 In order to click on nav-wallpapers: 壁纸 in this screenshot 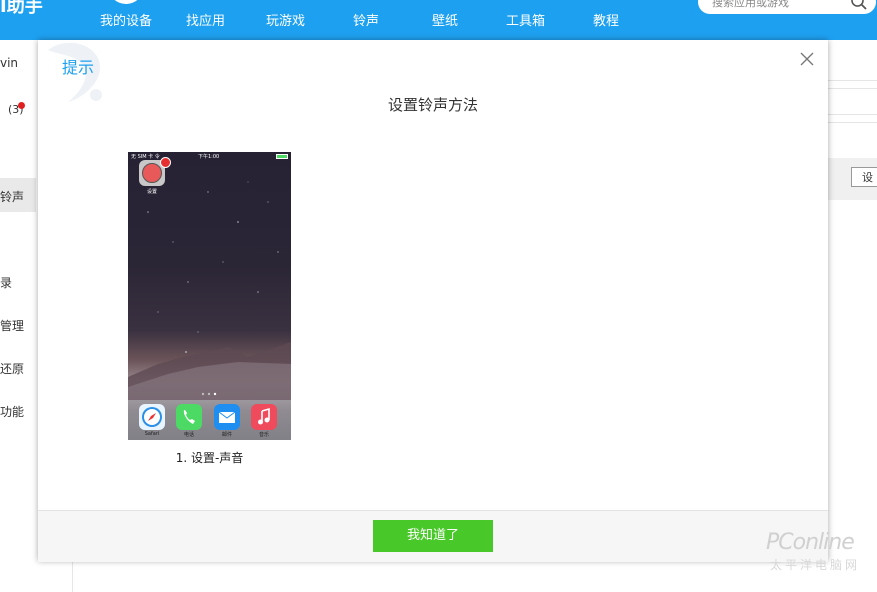, I will do `click(445, 19)`.